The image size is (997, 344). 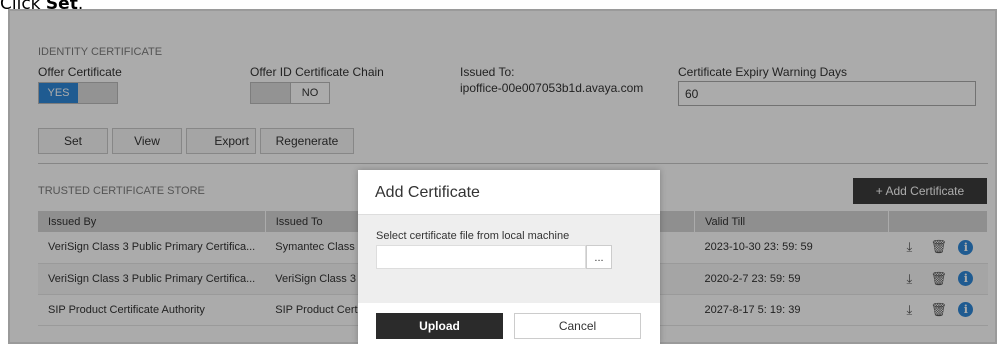 I want to click on file-path-input, so click(x=481, y=257).